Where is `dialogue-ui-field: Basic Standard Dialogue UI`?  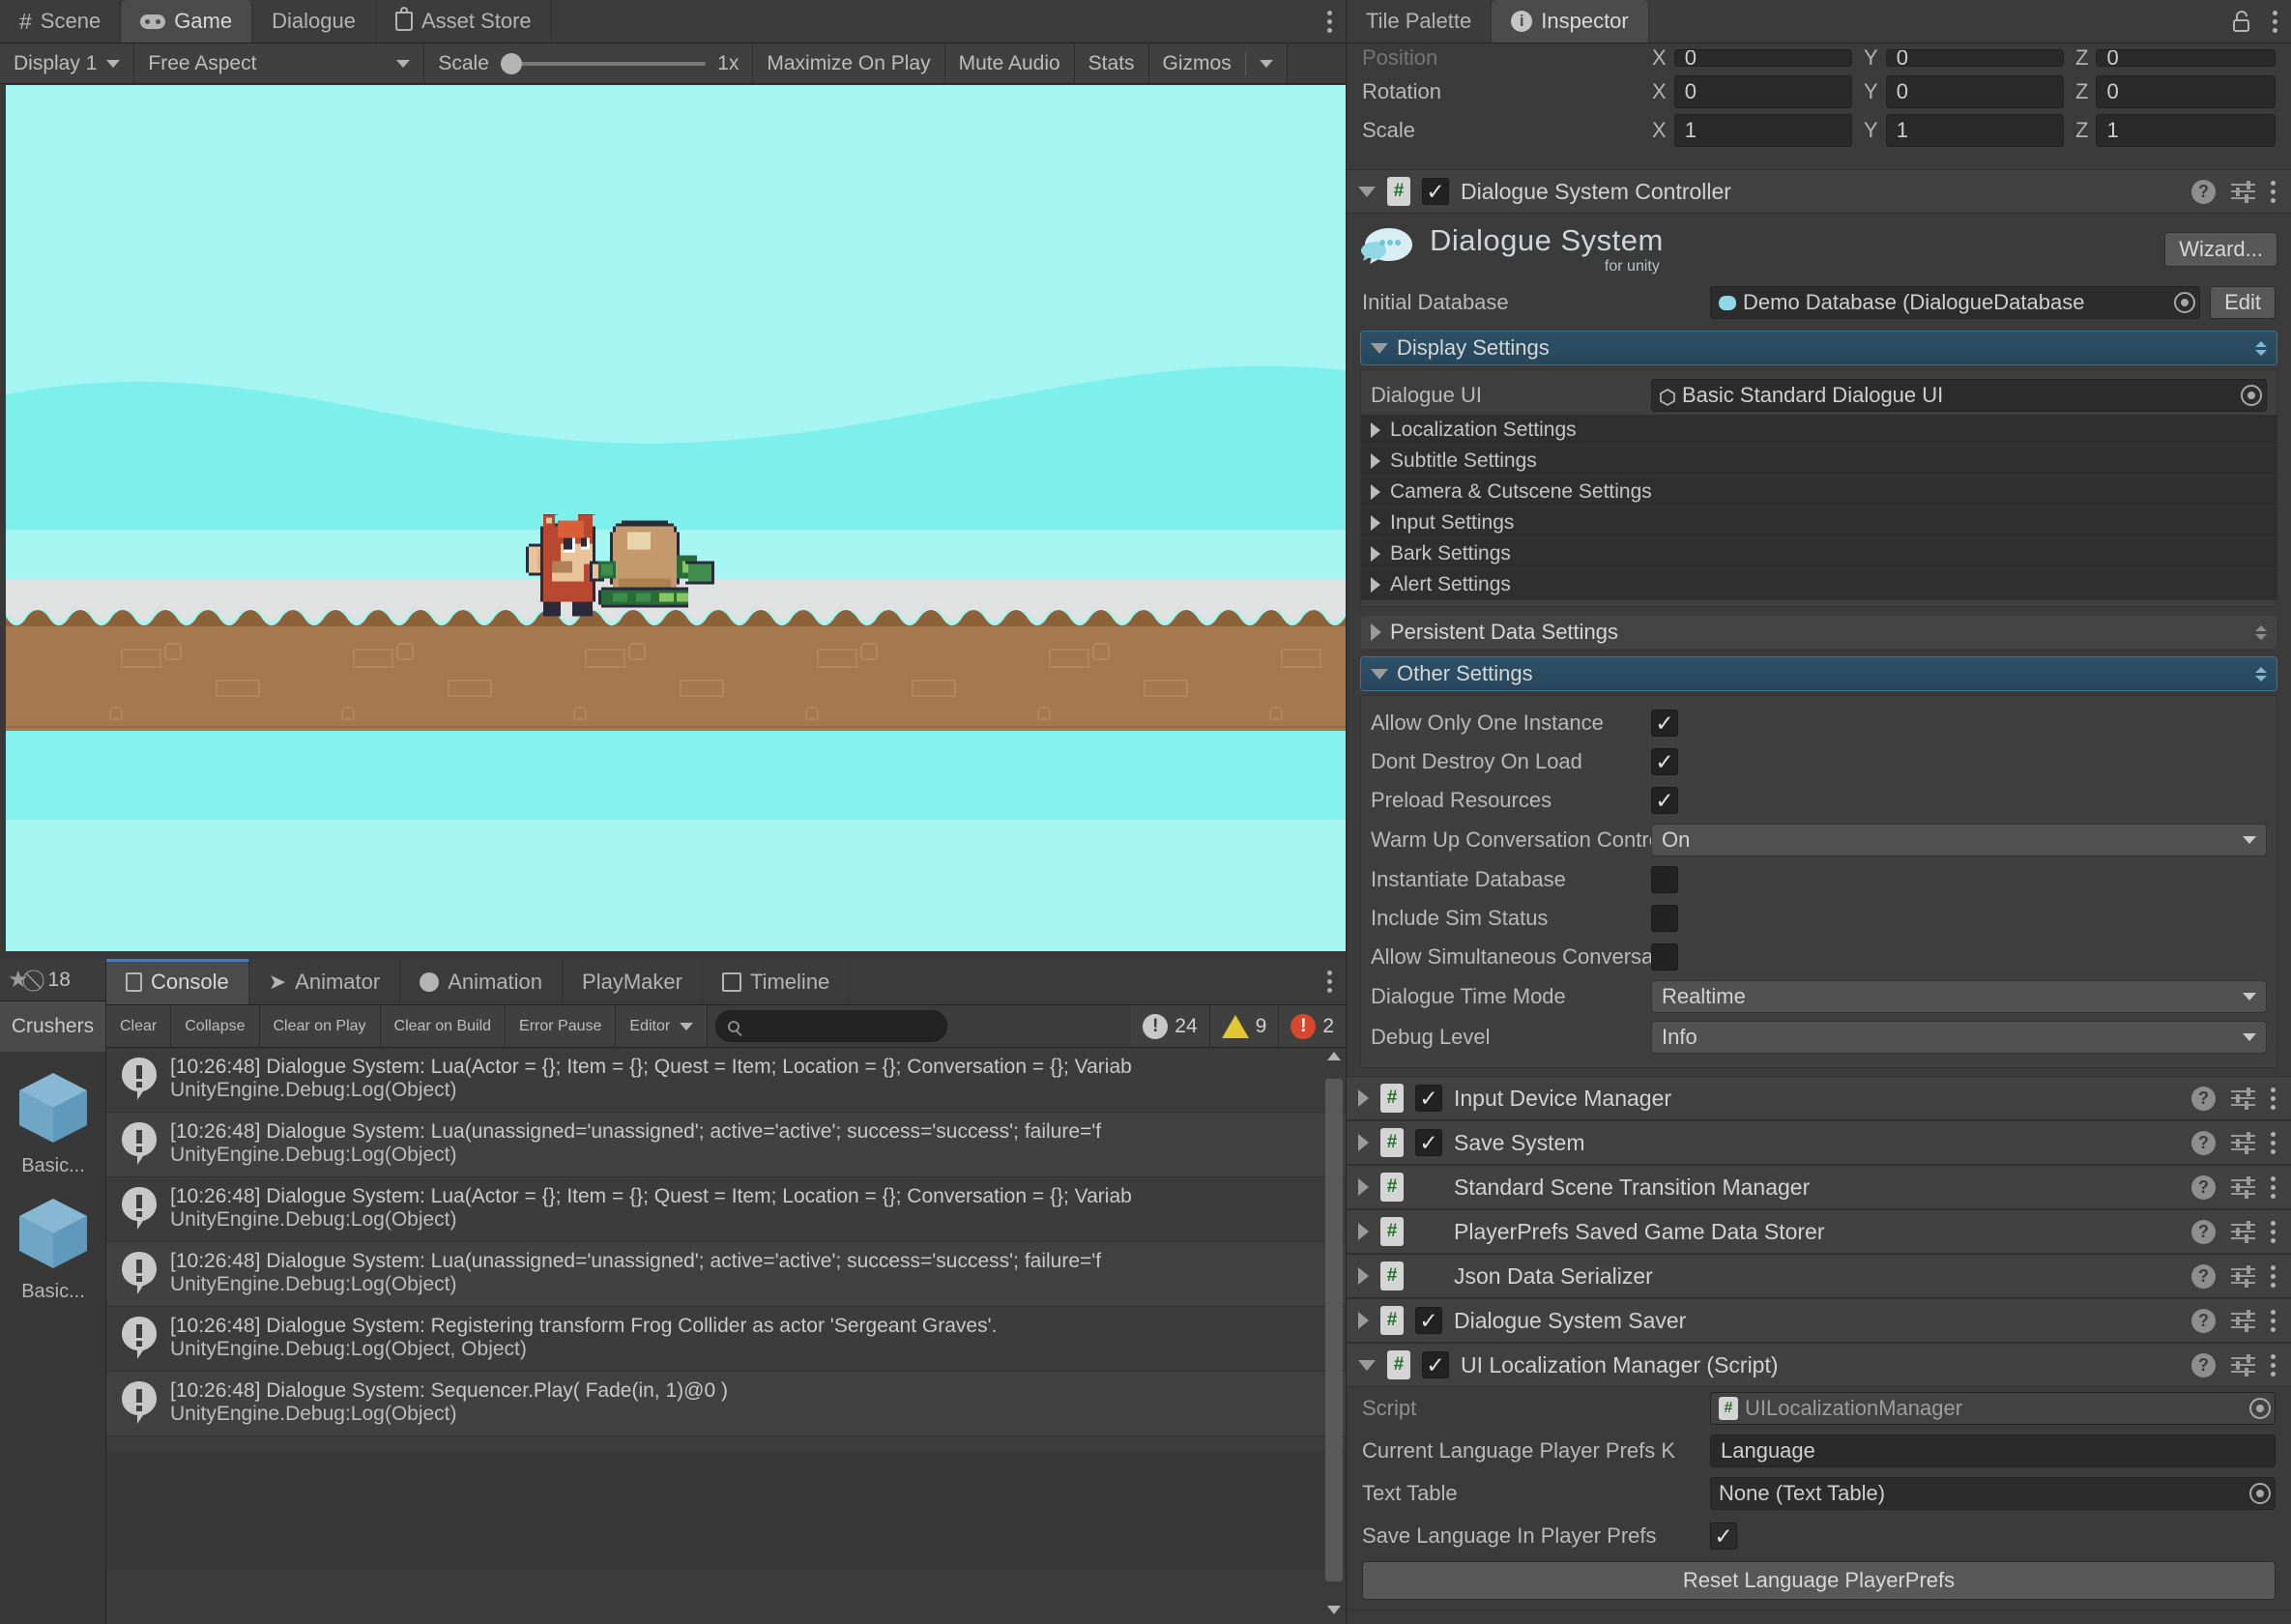 dialogue-ui-field: Basic Standard Dialogue UI is located at coordinates (1959, 396).